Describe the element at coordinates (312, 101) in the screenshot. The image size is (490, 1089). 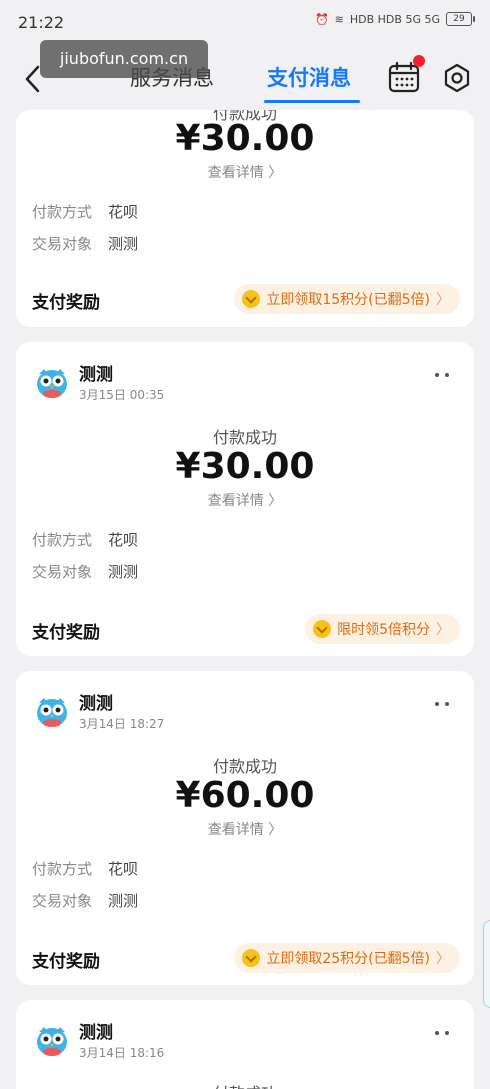
I see `active-tab-indicator` at that location.